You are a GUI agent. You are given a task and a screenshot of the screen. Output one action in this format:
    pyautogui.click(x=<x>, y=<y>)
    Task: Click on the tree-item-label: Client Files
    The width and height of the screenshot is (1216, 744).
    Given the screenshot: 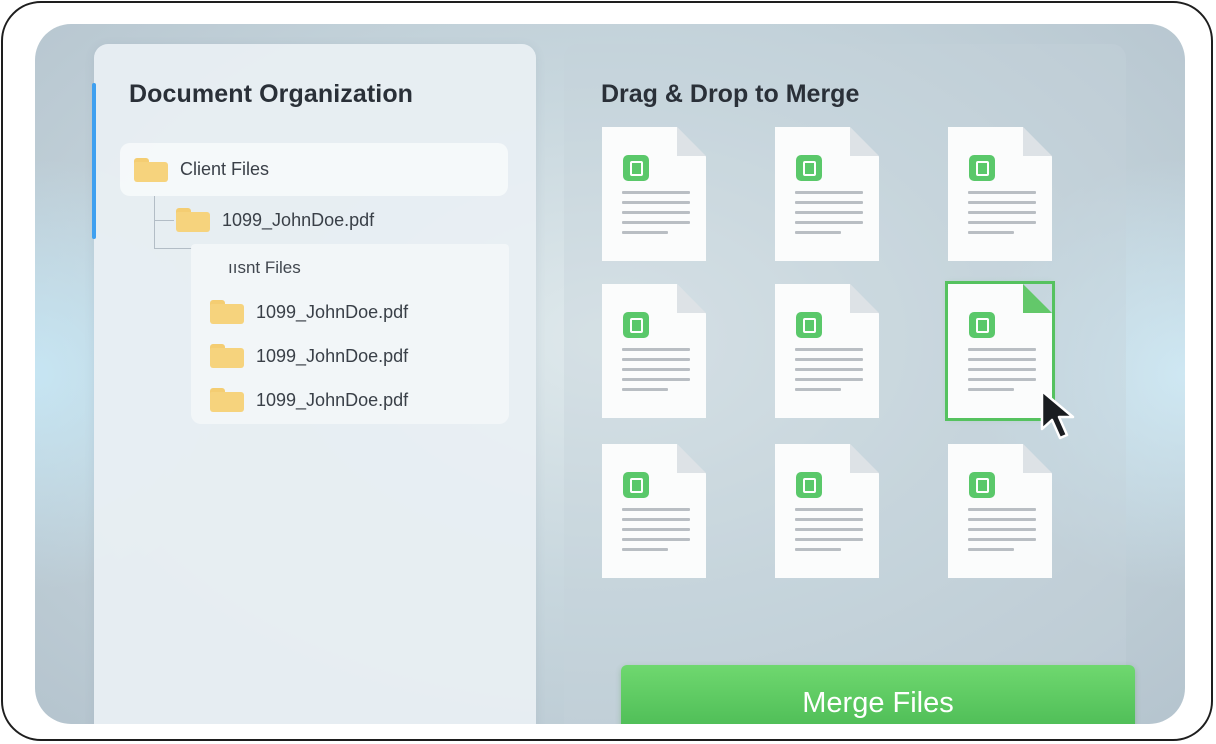 What is the action you would take?
    pyautogui.click(x=225, y=169)
    